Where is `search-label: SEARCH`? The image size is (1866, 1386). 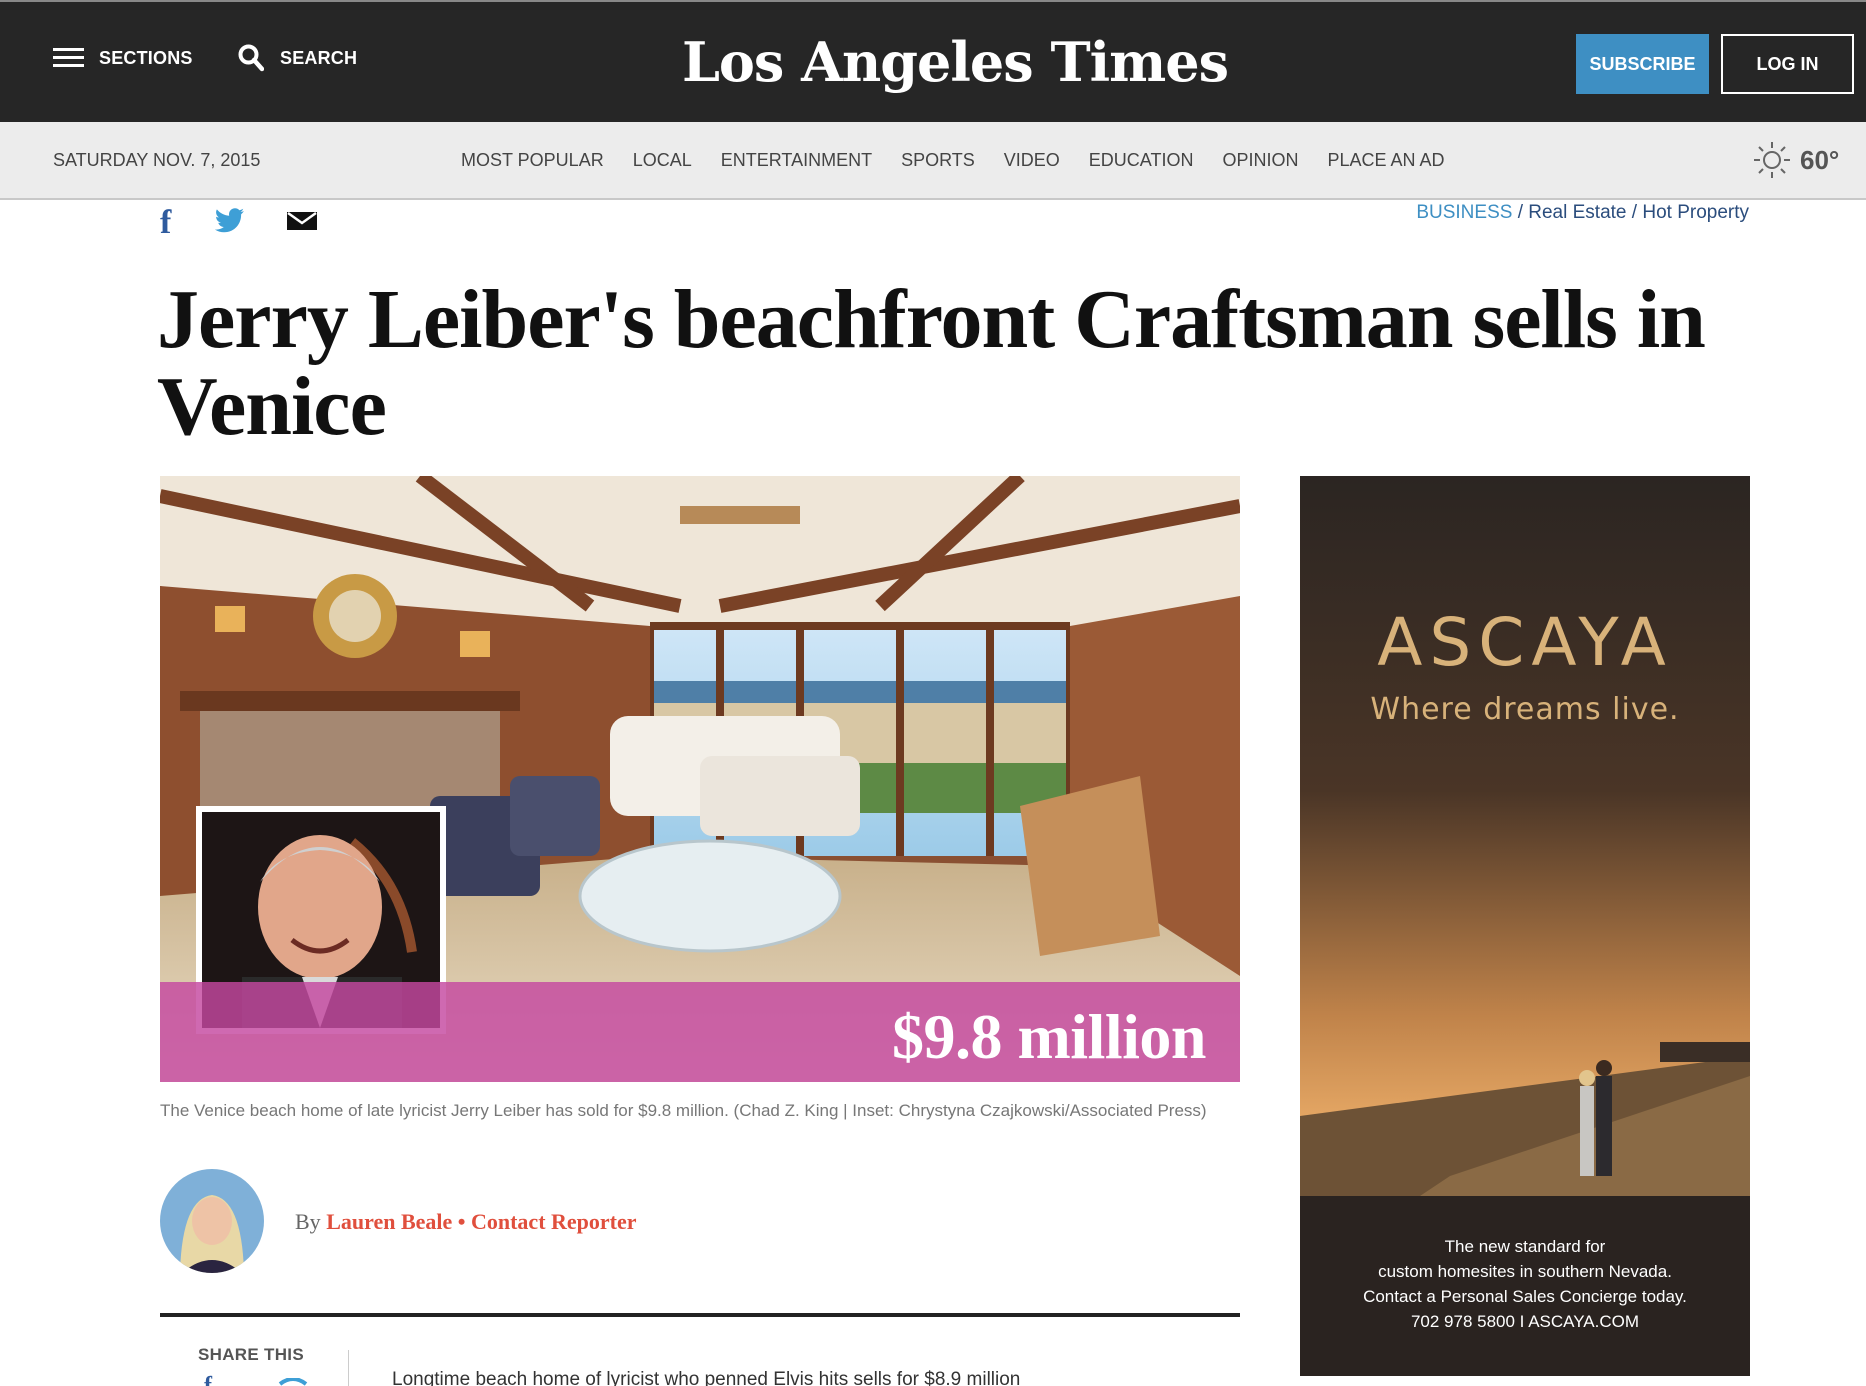
search-label: SEARCH is located at coordinates (319, 57).